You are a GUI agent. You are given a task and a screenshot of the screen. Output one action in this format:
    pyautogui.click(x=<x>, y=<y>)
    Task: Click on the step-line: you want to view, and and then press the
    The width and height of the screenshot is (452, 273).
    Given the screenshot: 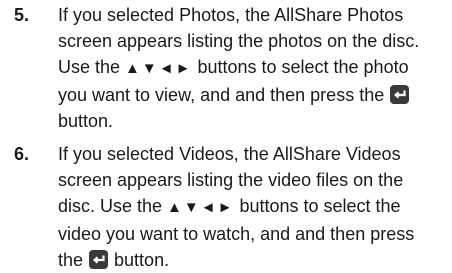 What is the action you would take?
    pyautogui.click(x=254, y=95)
    